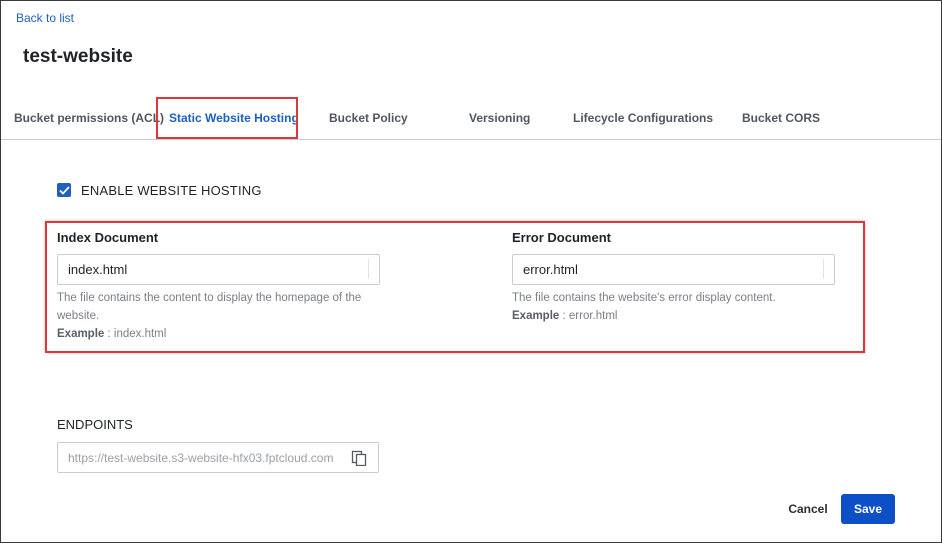  Describe the element at coordinates (45, 18) in the screenshot. I see `back-to-list-link: Back to list` at that location.